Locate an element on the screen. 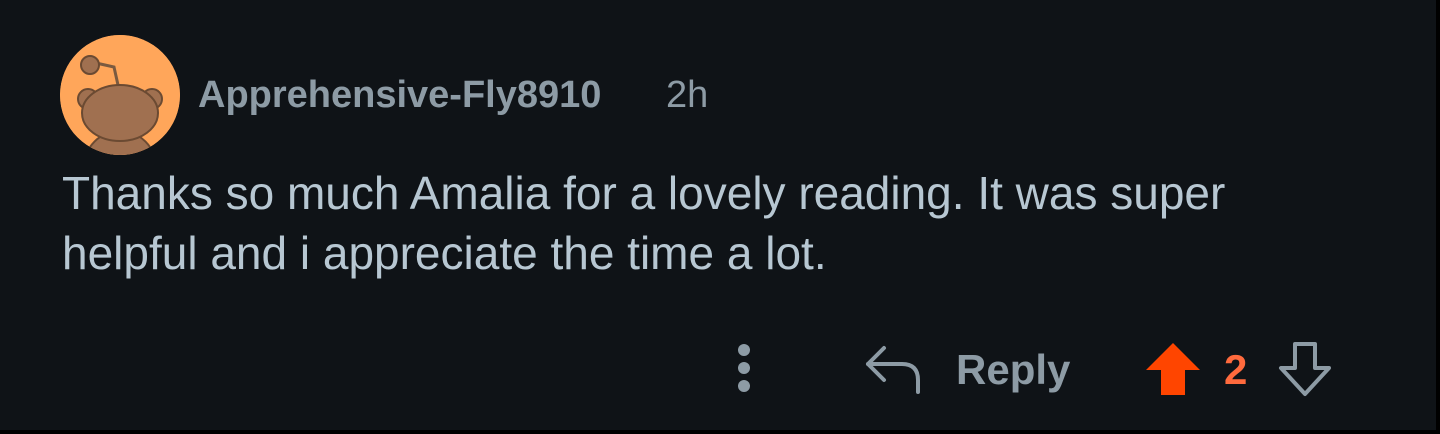 Image resolution: width=1440 pixels, height=434 pixels. more-options-button is located at coordinates (744, 368).